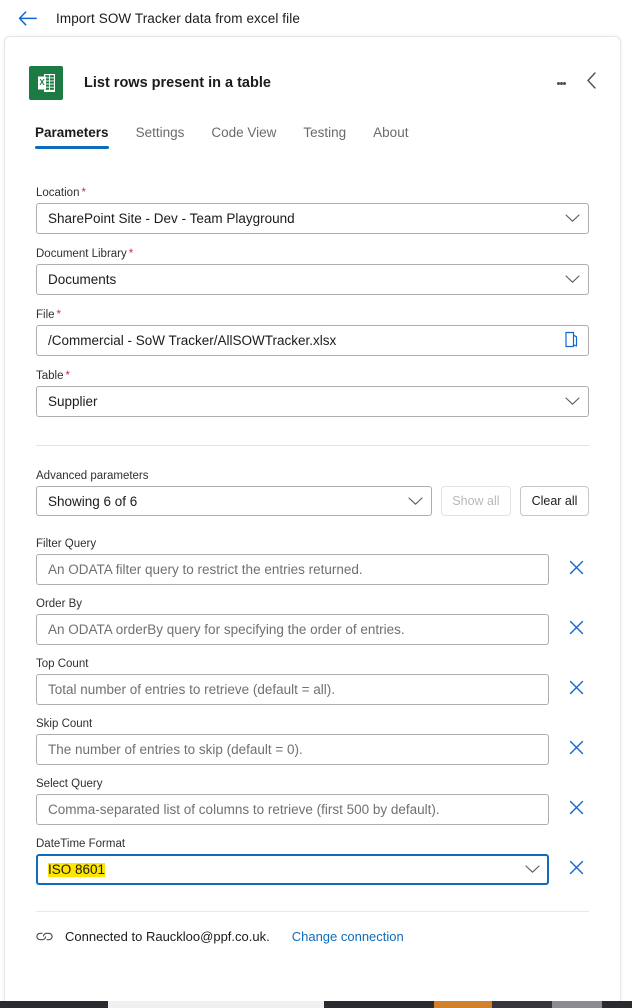  What do you see at coordinates (85, 254) in the screenshot?
I see `field-label-document-library: Document Library *` at bounding box center [85, 254].